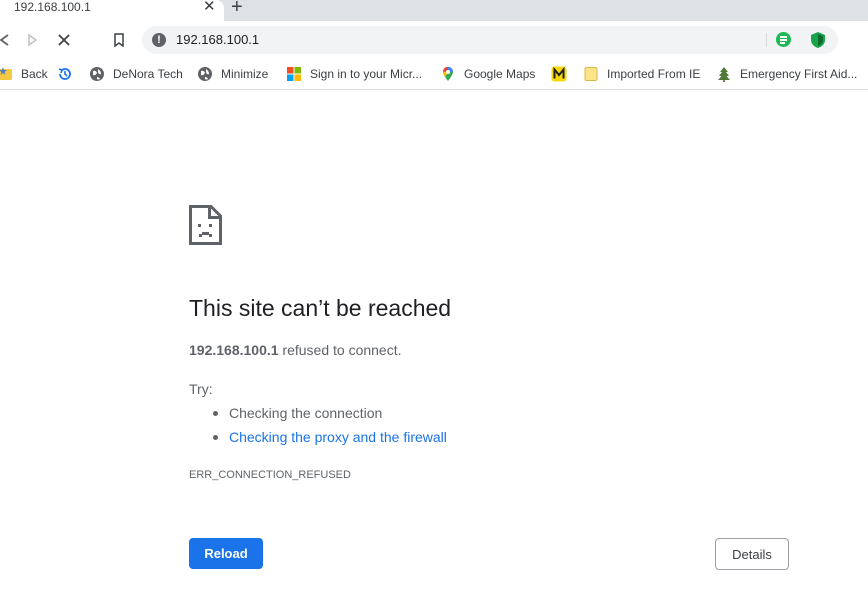  Describe the element at coordinates (226, 553) in the screenshot. I see `reload-button: Reload` at that location.